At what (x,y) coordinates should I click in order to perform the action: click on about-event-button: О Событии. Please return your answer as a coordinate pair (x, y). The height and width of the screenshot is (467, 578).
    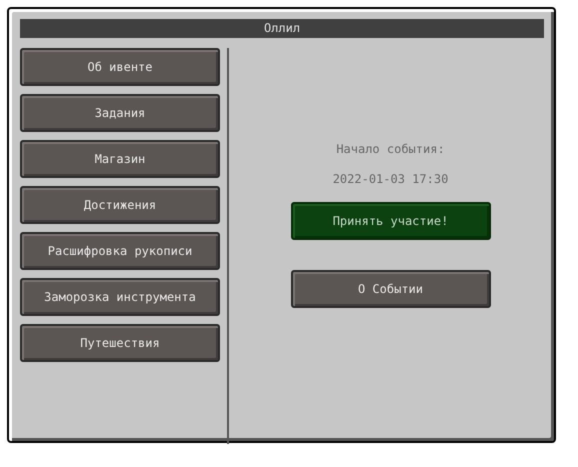
    Looking at the image, I should click on (390, 289).